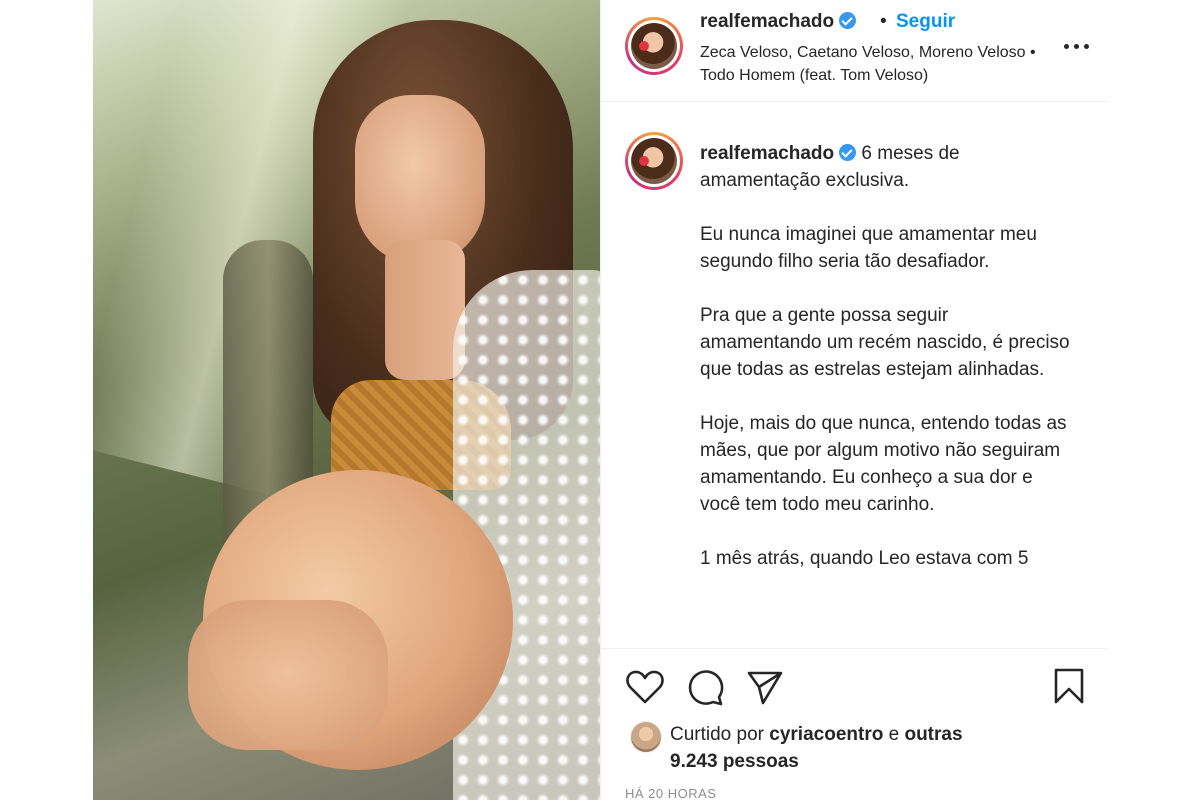 This screenshot has width=1200, height=801. What do you see at coordinates (705, 688) in the screenshot?
I see `comment-bubble-icon` at bounding box center [705, 688].